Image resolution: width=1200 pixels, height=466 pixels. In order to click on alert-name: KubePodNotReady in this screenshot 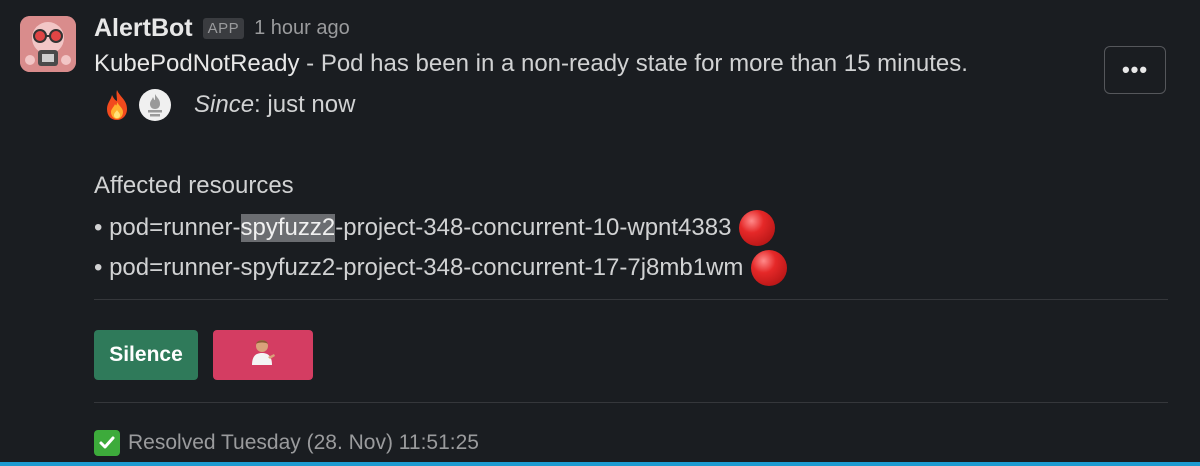, I will do `click(196, 63)`.